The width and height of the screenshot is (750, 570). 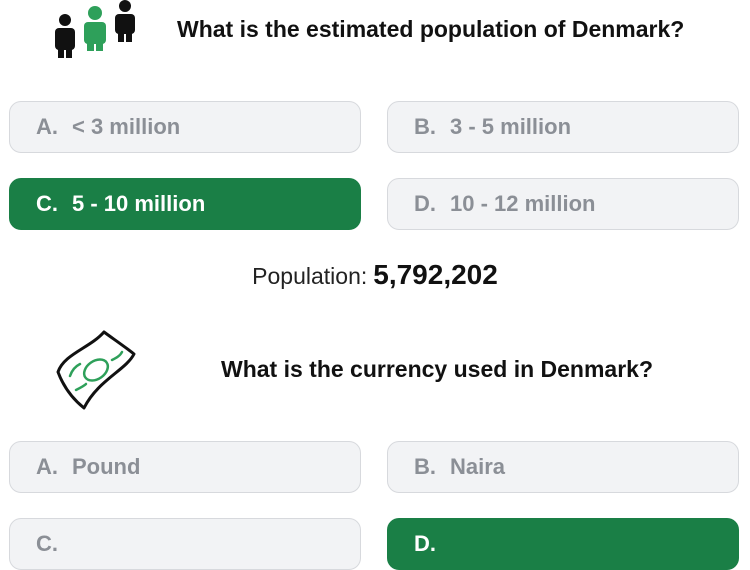 I want to click on option-label: < 3 million, so click(x=126, y=126).